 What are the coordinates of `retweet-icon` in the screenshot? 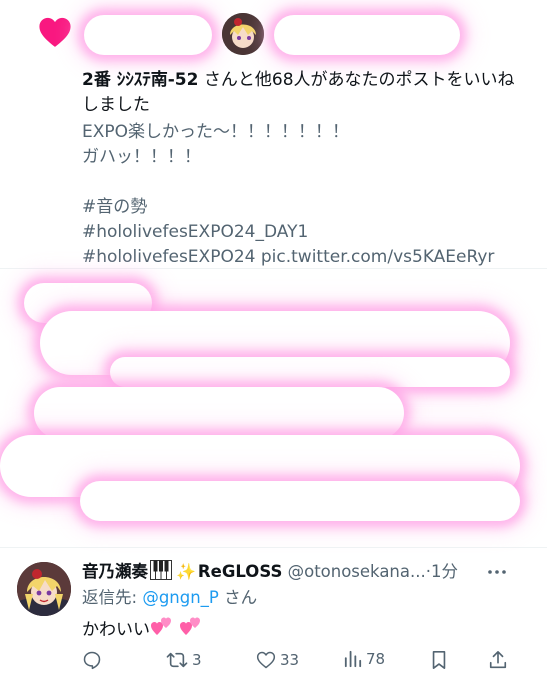 It's located at (177, 660).